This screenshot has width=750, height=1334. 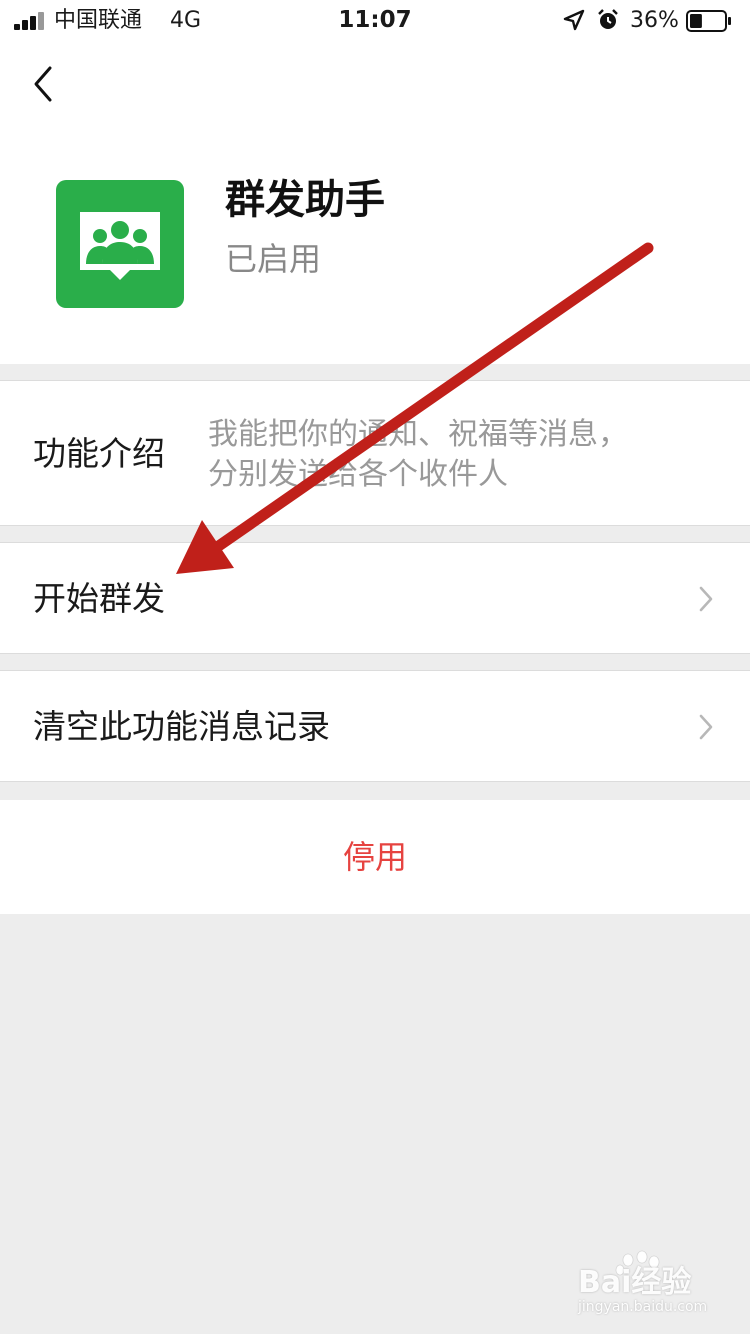 What do you see at coordinates (635, 1282) in the screenshot?
I see `watermark-text: Bai经验` at bounding box center [635, 1282].